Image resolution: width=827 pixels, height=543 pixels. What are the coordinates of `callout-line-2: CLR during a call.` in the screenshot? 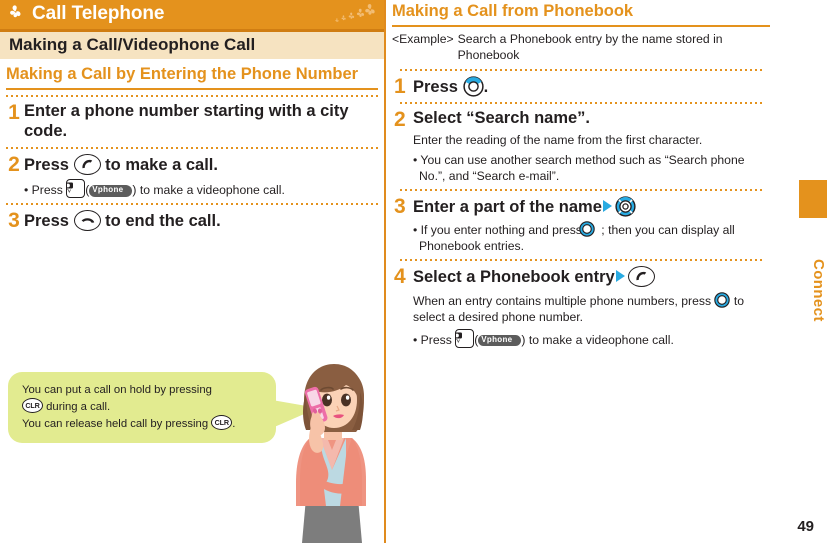 It's located at (143, 406).